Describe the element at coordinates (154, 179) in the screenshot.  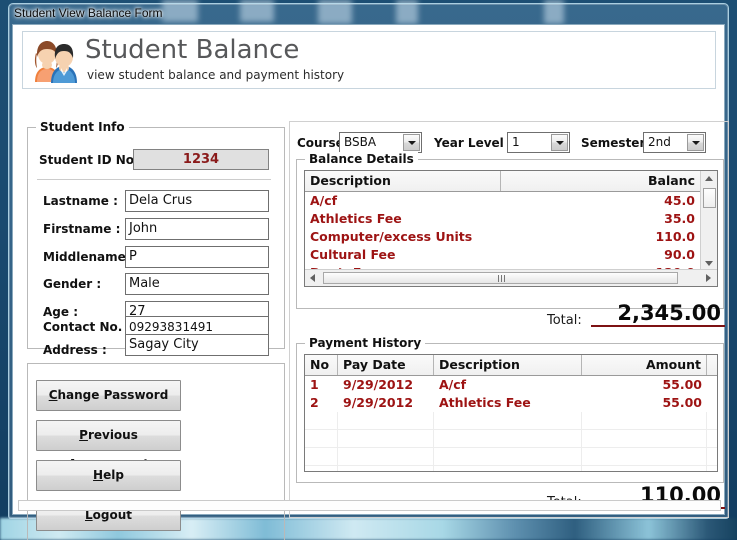
I see `student-info-divider` at that location.